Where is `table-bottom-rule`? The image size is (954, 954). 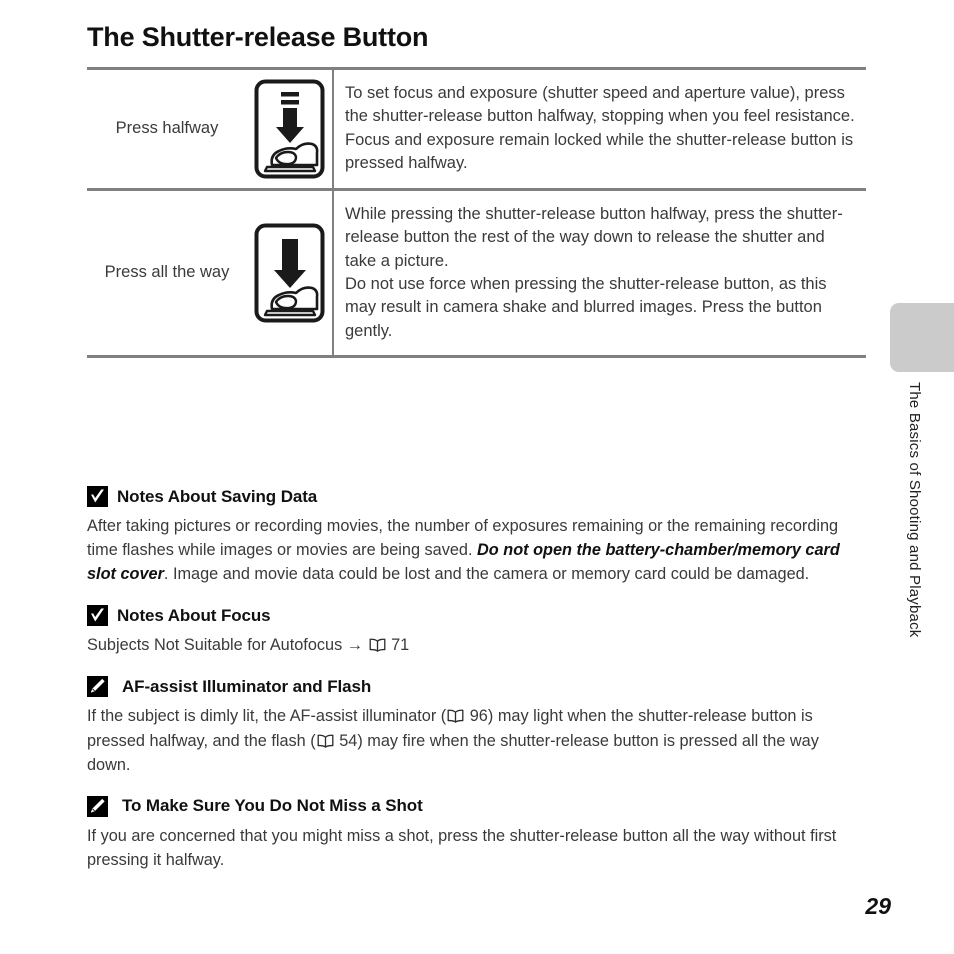
table-bottom-rule is located at coordinates (476, 357).